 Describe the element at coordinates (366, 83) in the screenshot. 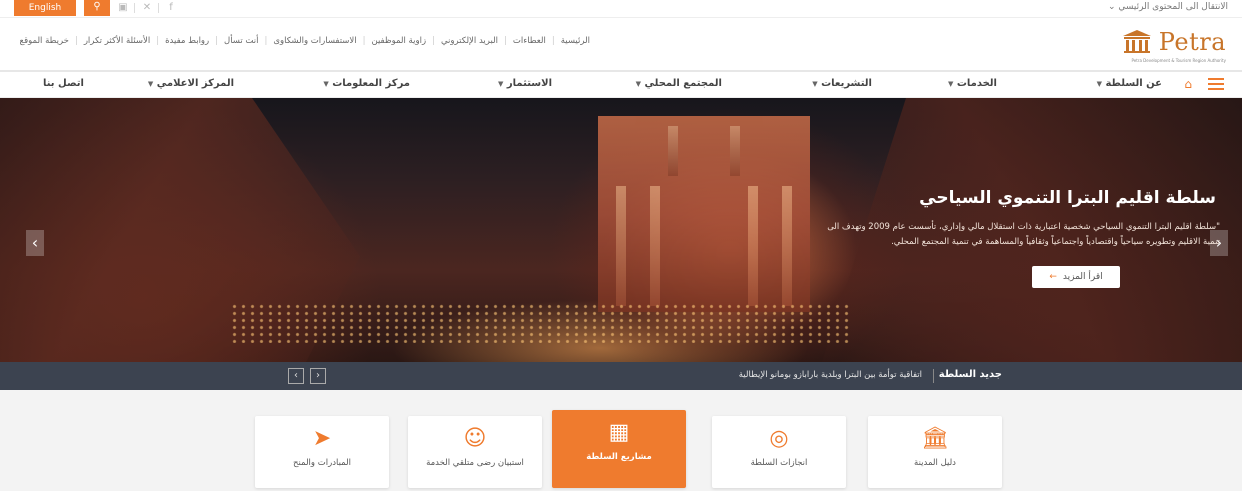

I see `nav-item-info-center: مركز المعلومات ▼` at that location.